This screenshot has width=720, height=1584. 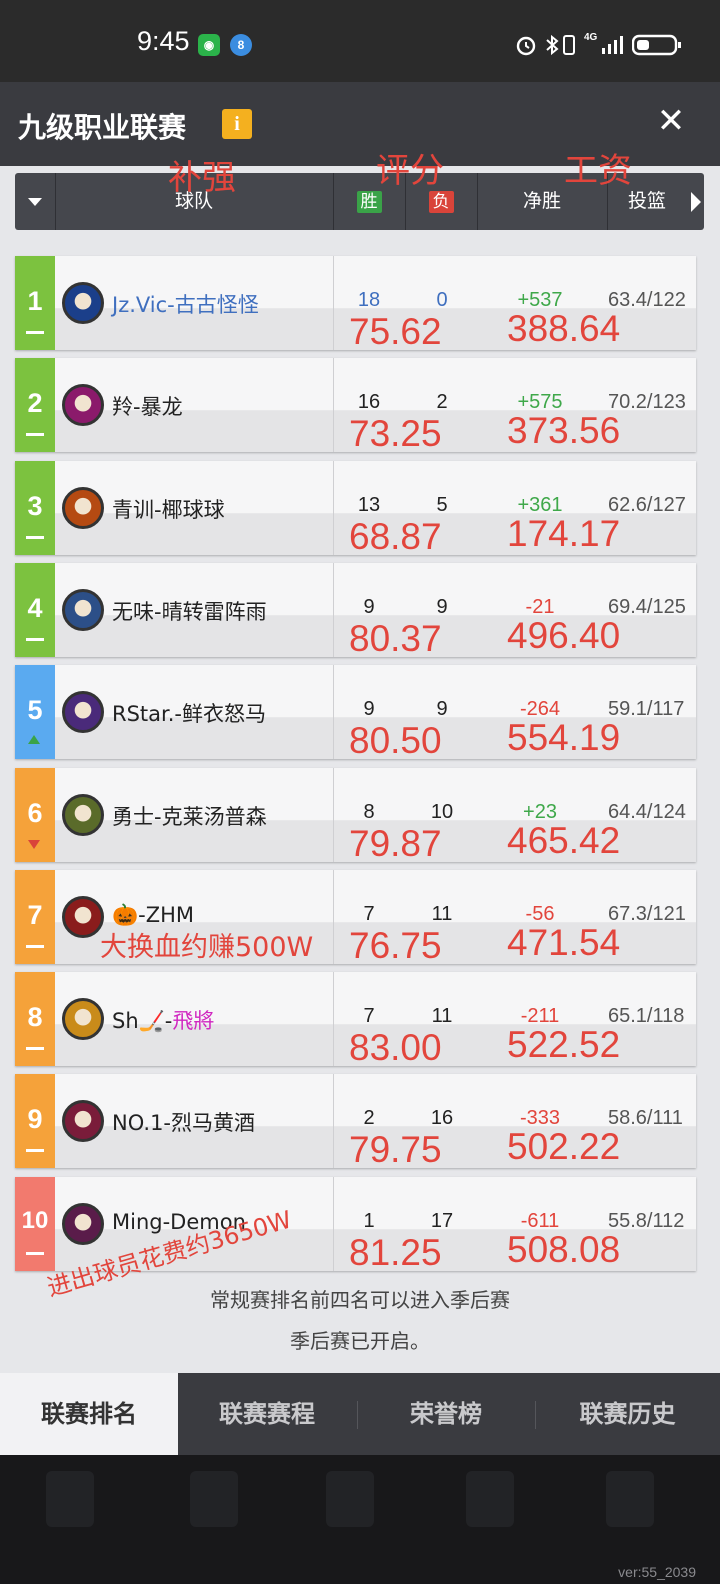 What do you see at coordinates (369, 300) in the screenshot?
I see `wins-value: 18` at bounding box center [369, 300].